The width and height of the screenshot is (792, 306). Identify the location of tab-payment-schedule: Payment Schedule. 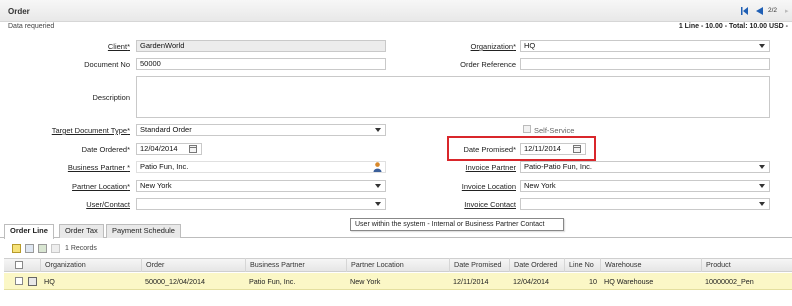
(143, 231).